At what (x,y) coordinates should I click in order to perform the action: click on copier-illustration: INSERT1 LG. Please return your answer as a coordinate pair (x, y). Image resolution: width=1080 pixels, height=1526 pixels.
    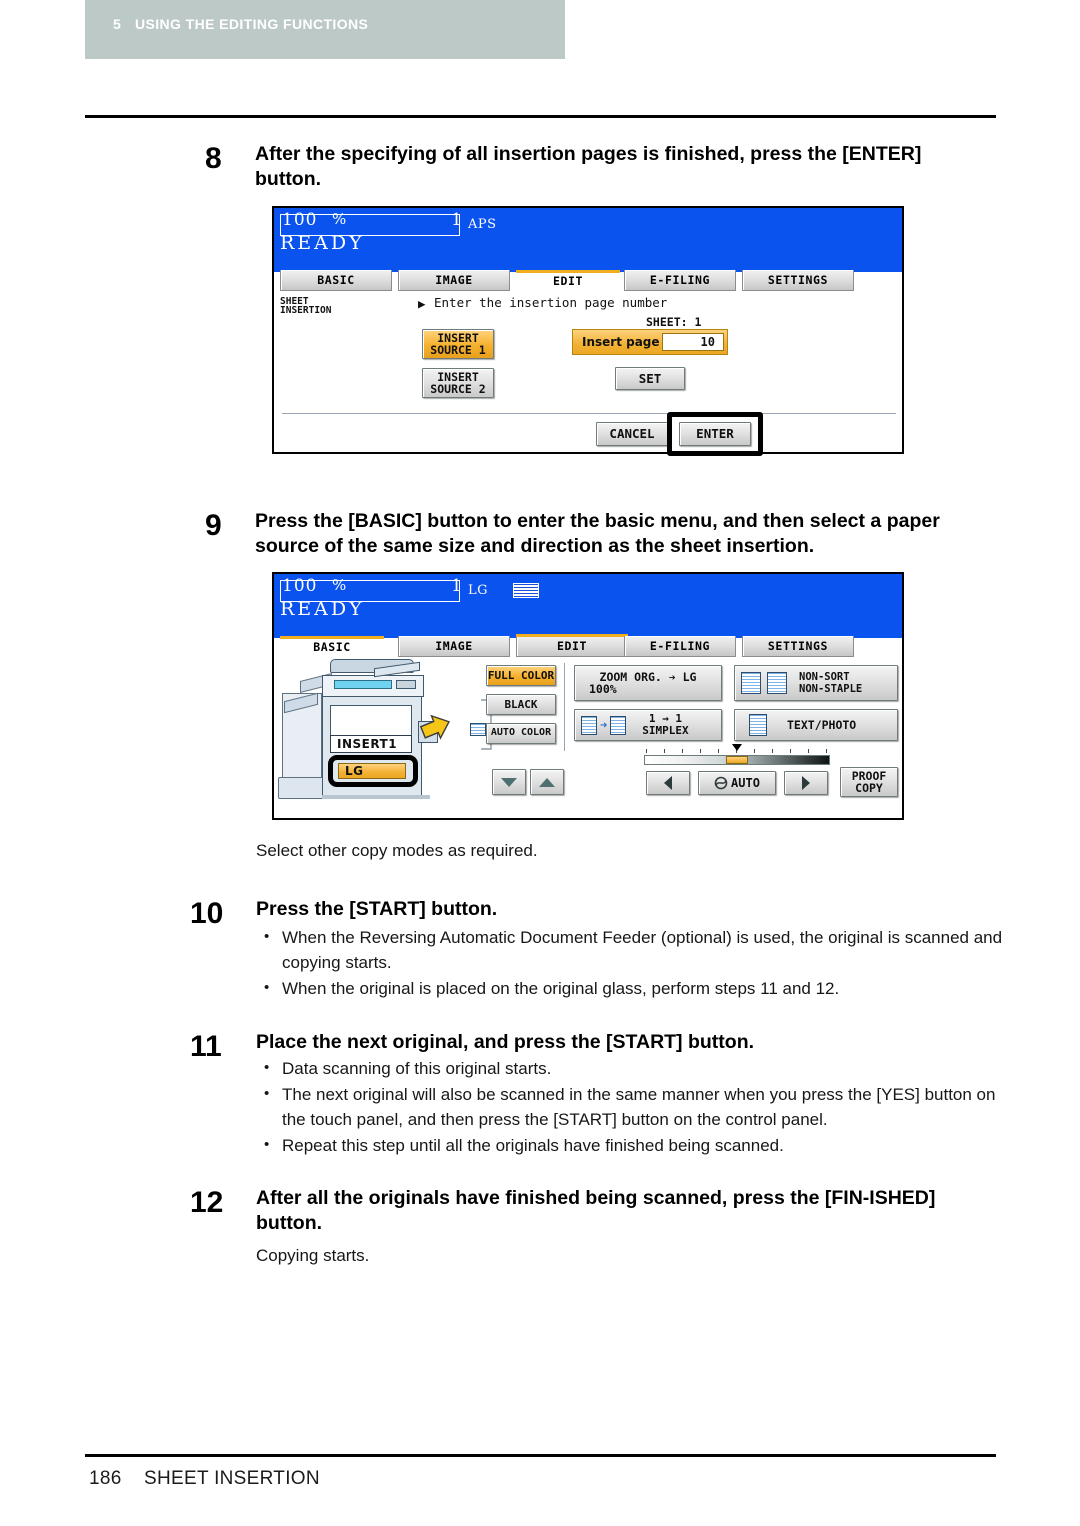
    Looking at the image, I should click on (378, 736).